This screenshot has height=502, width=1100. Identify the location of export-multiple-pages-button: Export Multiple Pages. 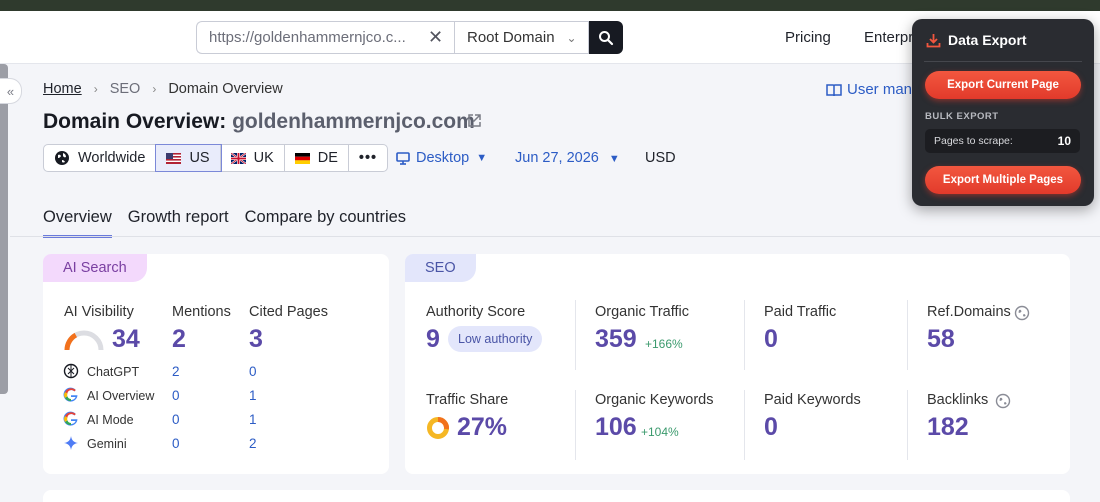
(1003, 180).